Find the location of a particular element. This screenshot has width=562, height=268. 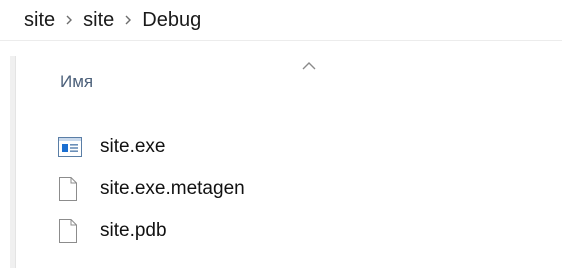

file-name: site.exe.metagen is located at coordinates (172, 188).